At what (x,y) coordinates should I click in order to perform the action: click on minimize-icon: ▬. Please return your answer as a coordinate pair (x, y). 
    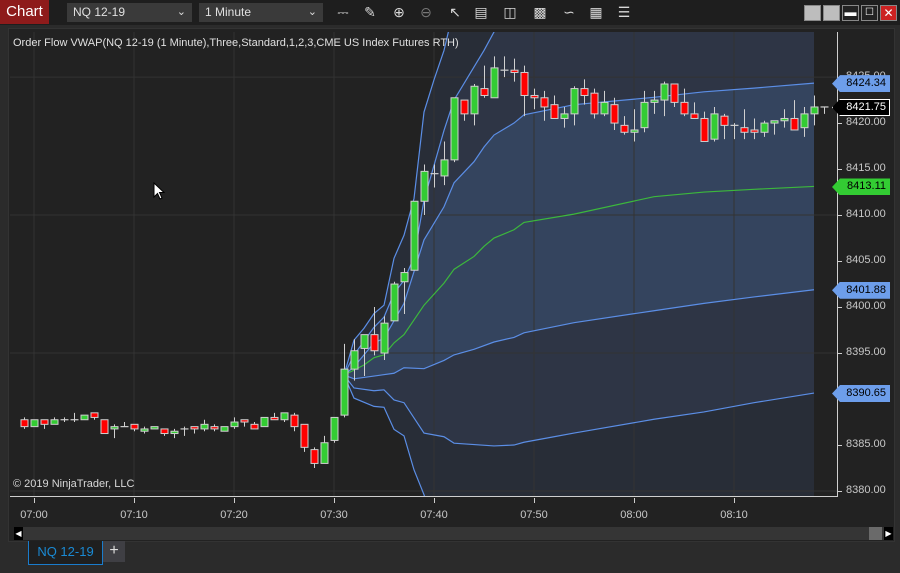
    Looking at the image, I should click on (850, 13).